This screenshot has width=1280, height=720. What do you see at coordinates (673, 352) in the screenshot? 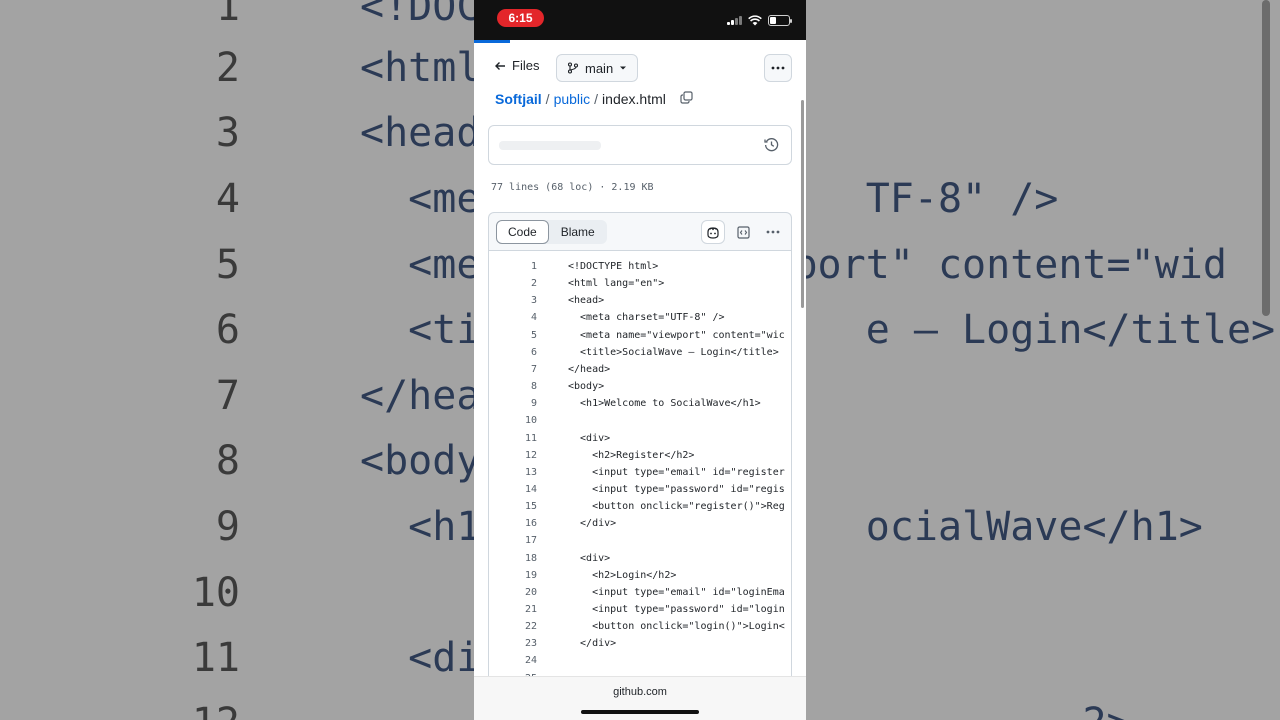
I see `line-content: <title>SocialWave – Login</title>` at bounding box center [673, 352].